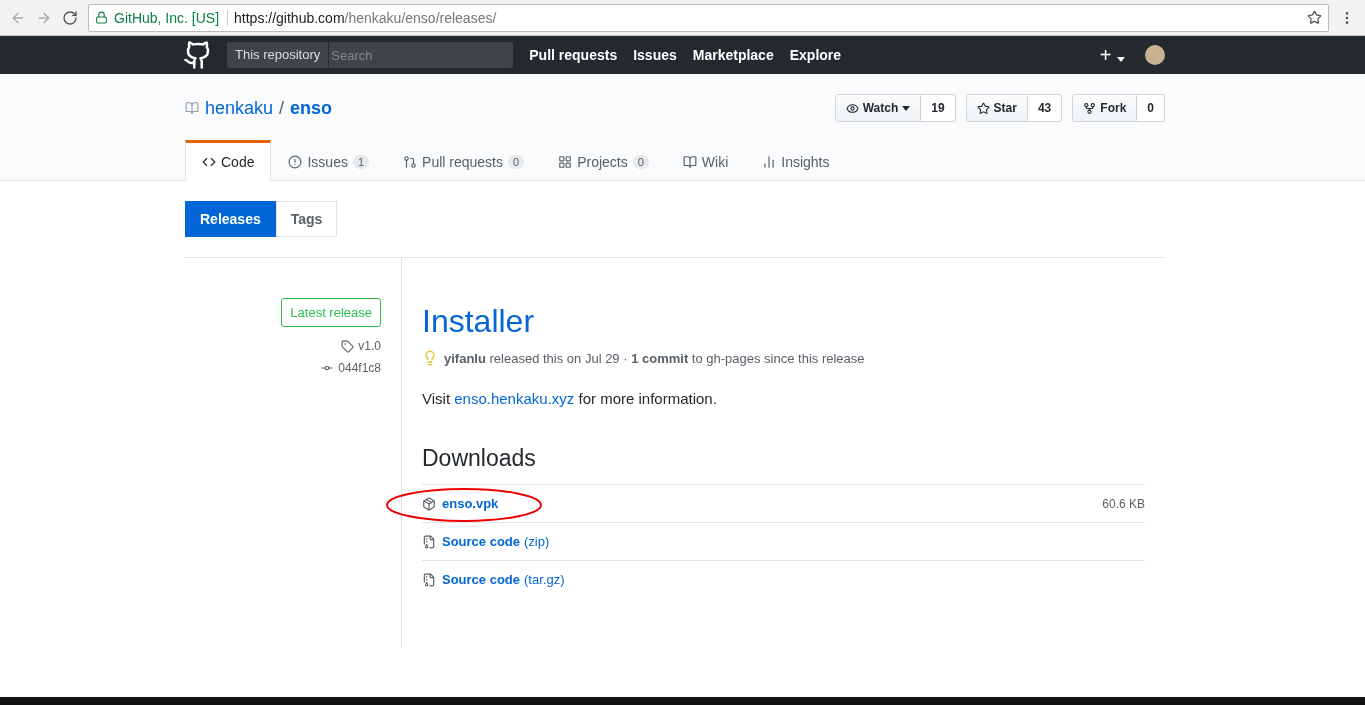 This screenshot has height=705, width=1365. I want to click on watch-button: Watch, so click(878, 108).